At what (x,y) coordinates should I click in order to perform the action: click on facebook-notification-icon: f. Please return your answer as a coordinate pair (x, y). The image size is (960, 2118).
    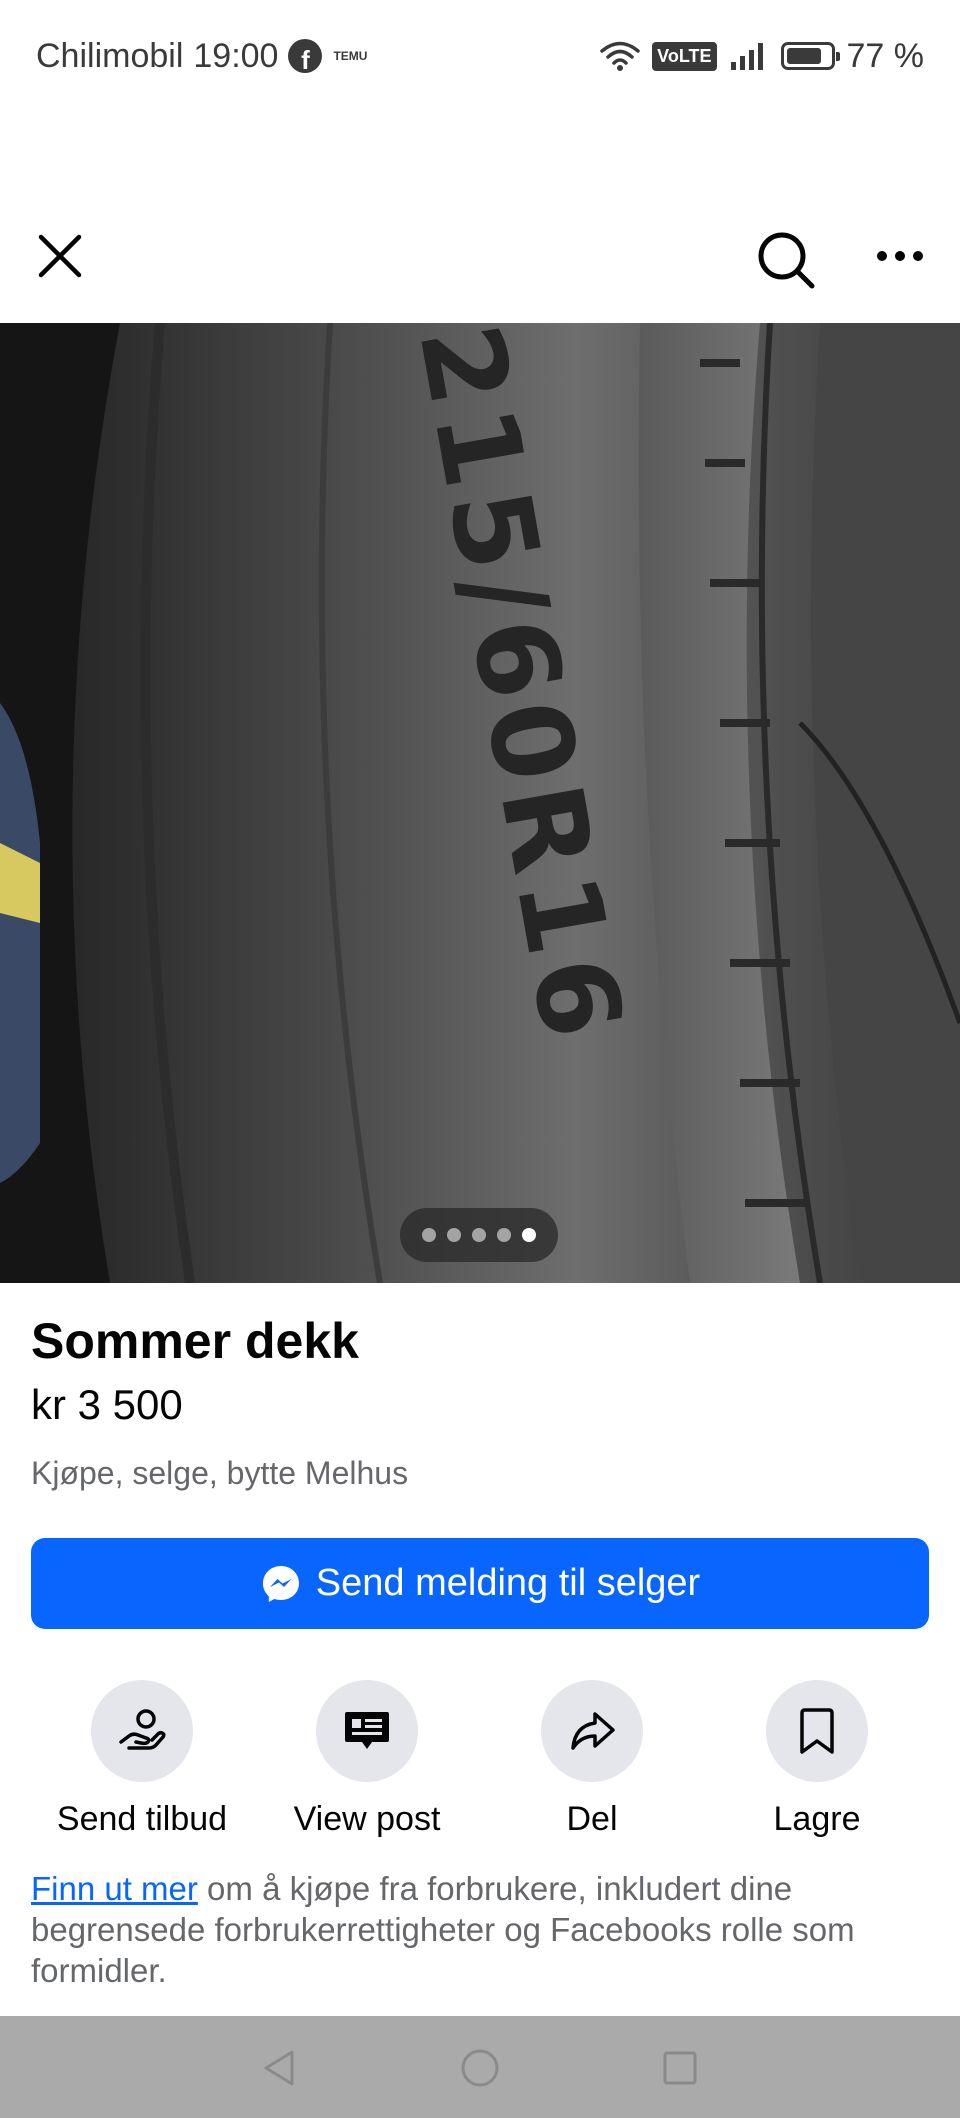
    Looking at the image, I should click on (305, 56).